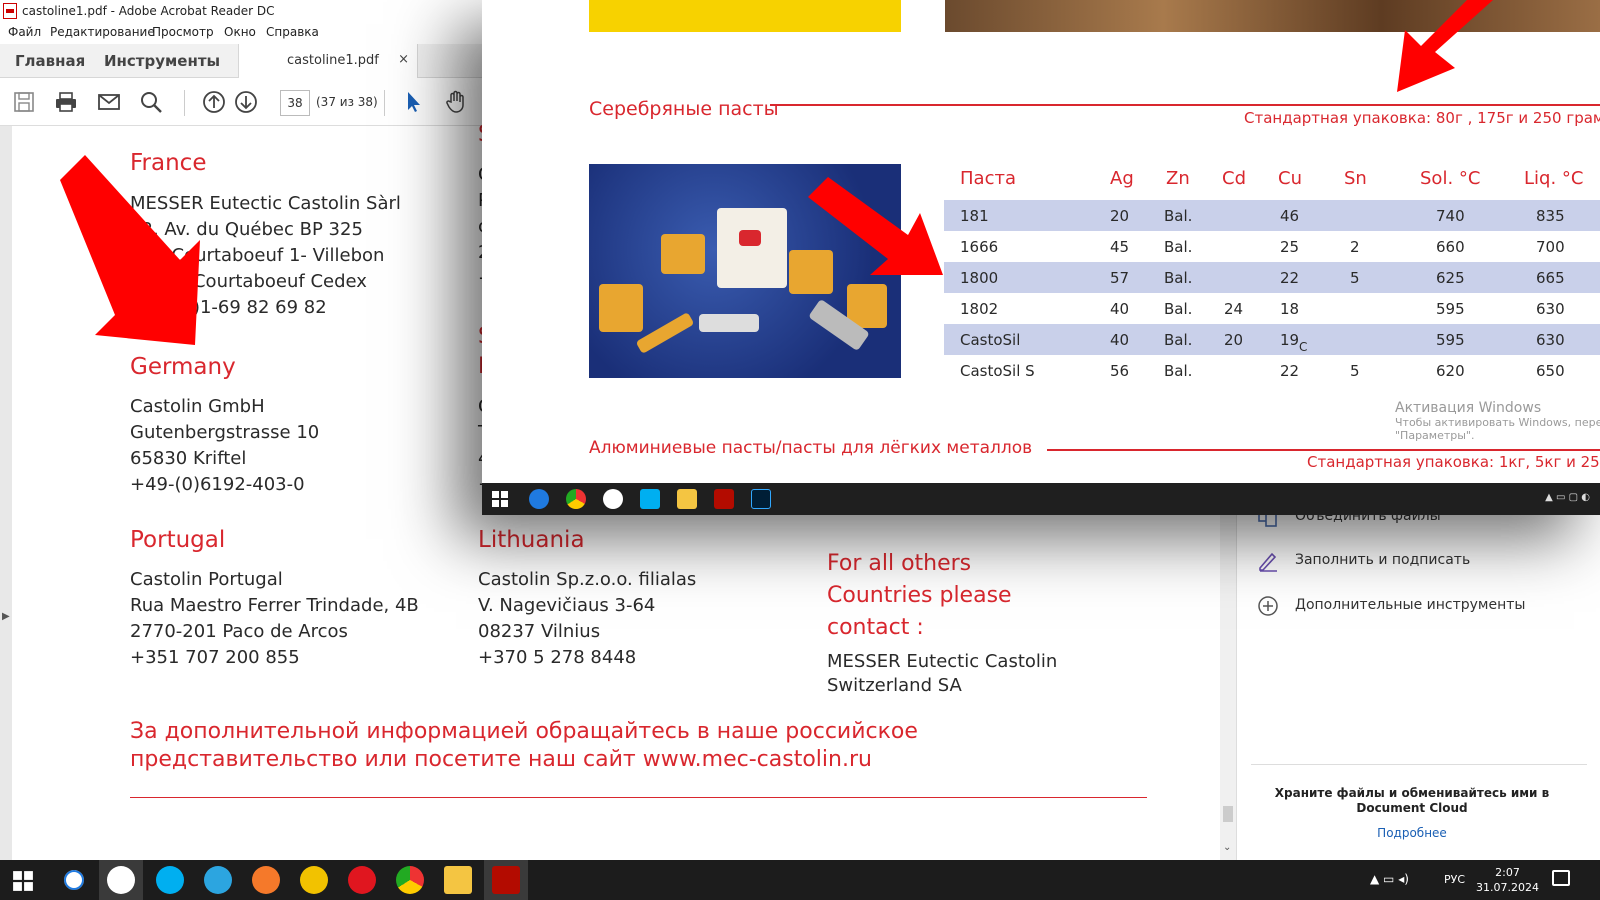 This screenshot has width=1600, height=900. Describe the element at coordinates (894, 685) in the screenshot. I see `address-line: Switzerland SA` at that location.